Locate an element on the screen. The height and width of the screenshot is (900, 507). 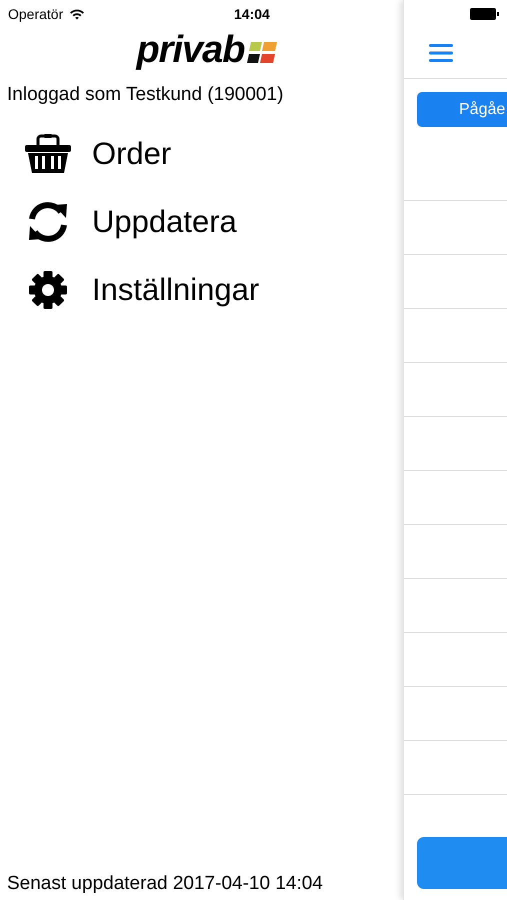
wifi-icon is located at coordinates (77, 14).